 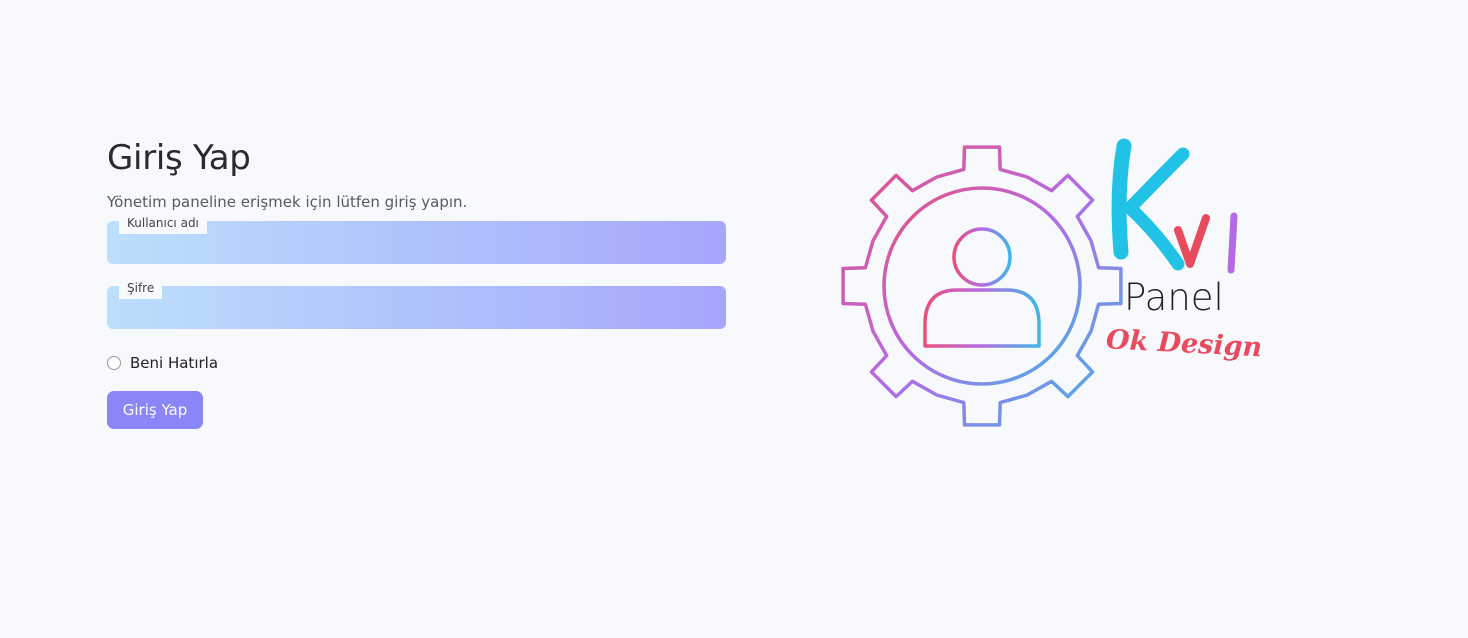 I want to click on logo-letter-vi, so click(x=1206, y=243).